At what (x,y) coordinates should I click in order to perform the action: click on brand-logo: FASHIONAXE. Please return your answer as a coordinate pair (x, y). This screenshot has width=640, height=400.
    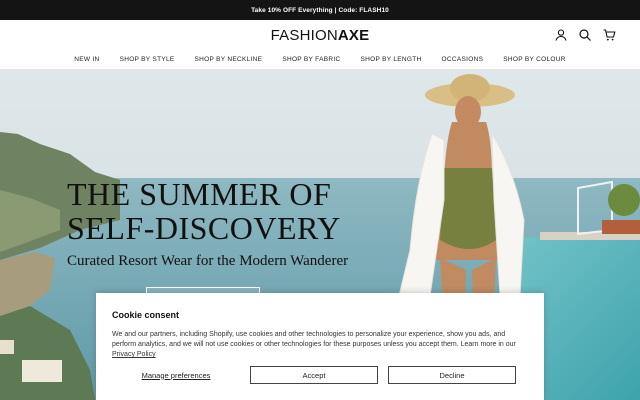
    Looking at the image, I should click on (320, 35).